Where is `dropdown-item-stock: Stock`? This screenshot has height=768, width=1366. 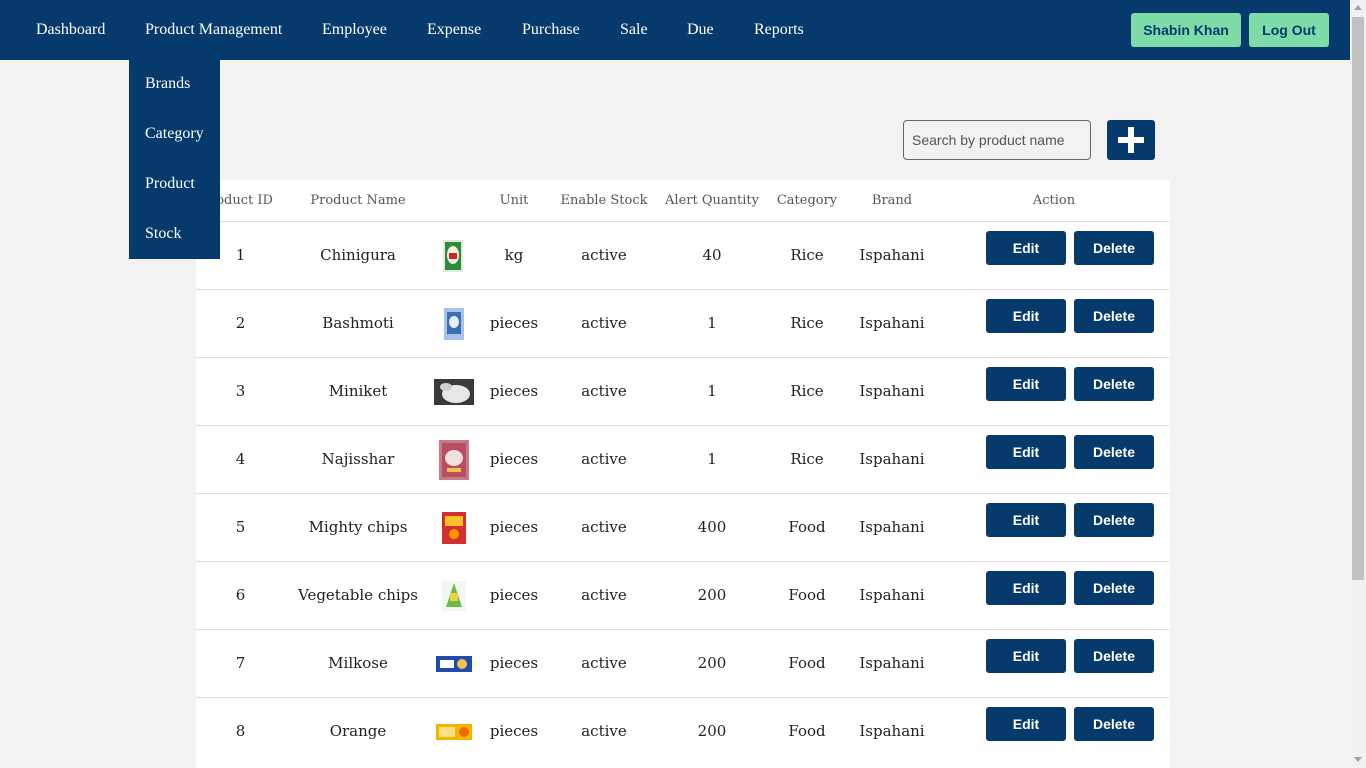 dropdown-item-stock: Stock is located at coordinates (163, 234).